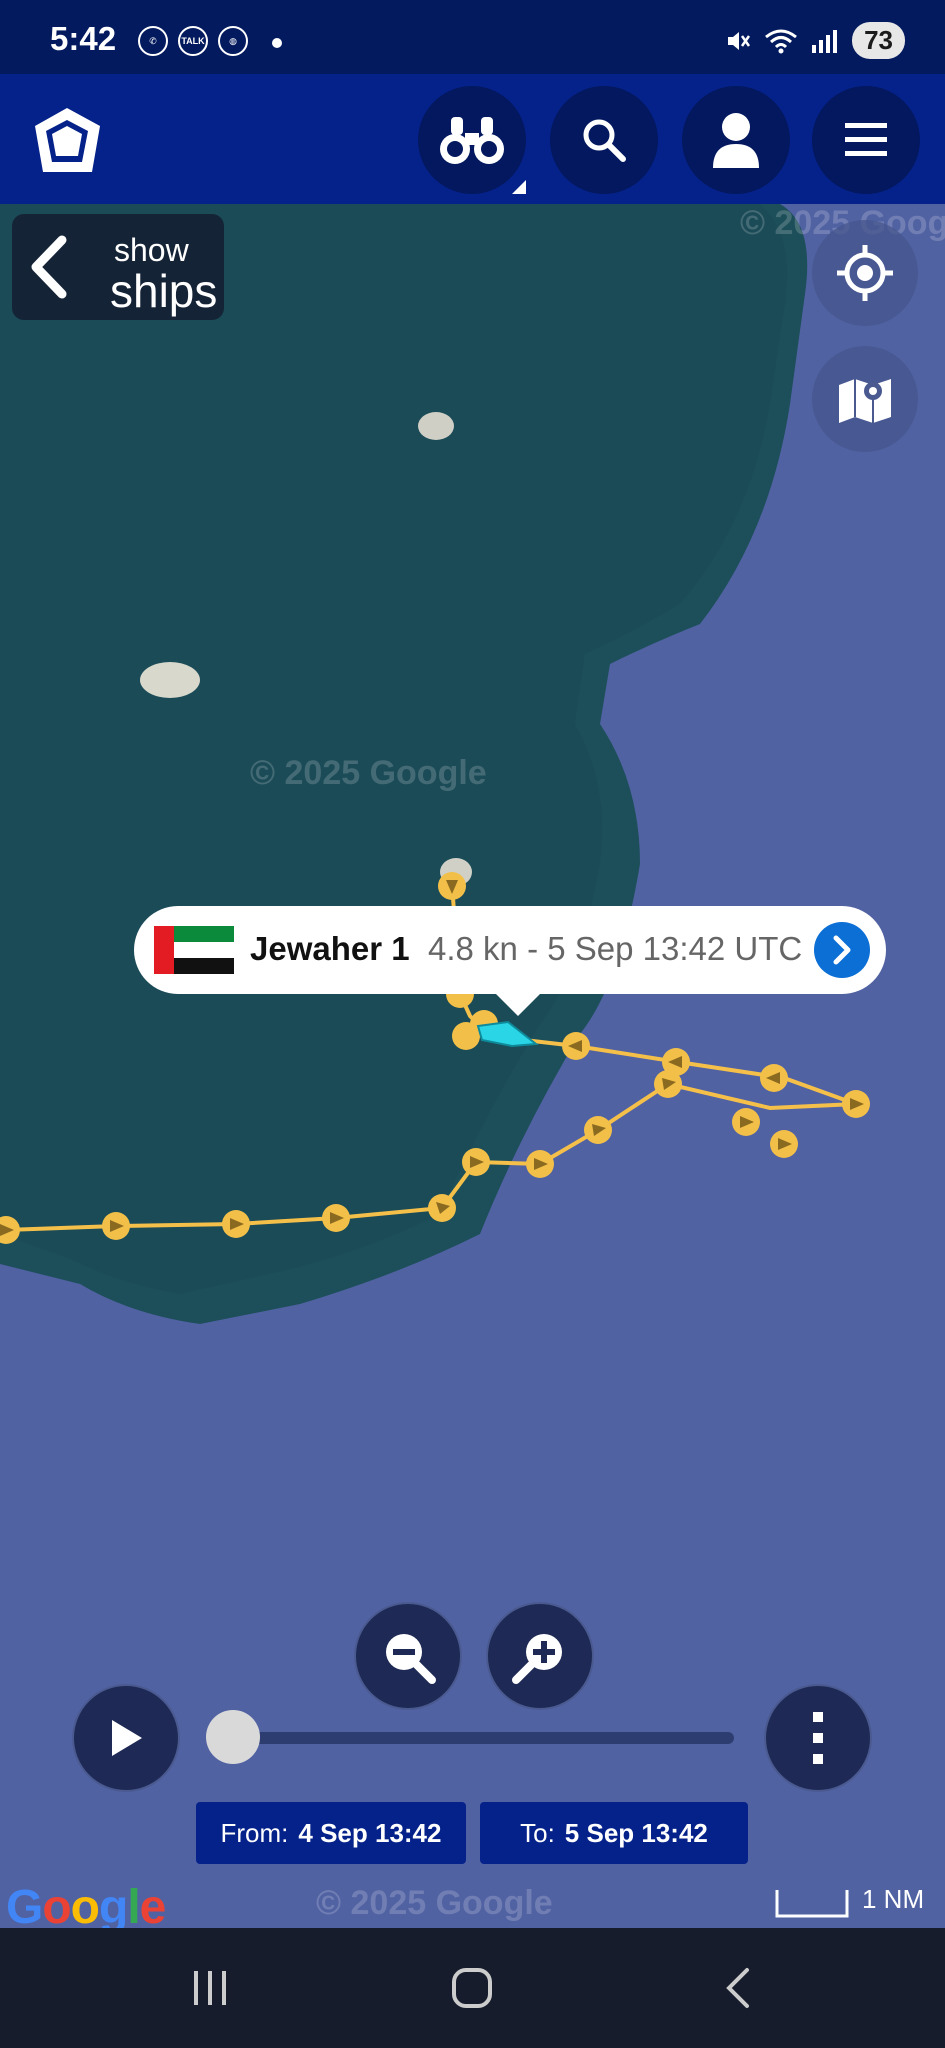 The height and width of the screenshot is (2048, 945). Describe the element at coordinates (812, 1904) in the screenshot. I see `scale-bar` at that location.